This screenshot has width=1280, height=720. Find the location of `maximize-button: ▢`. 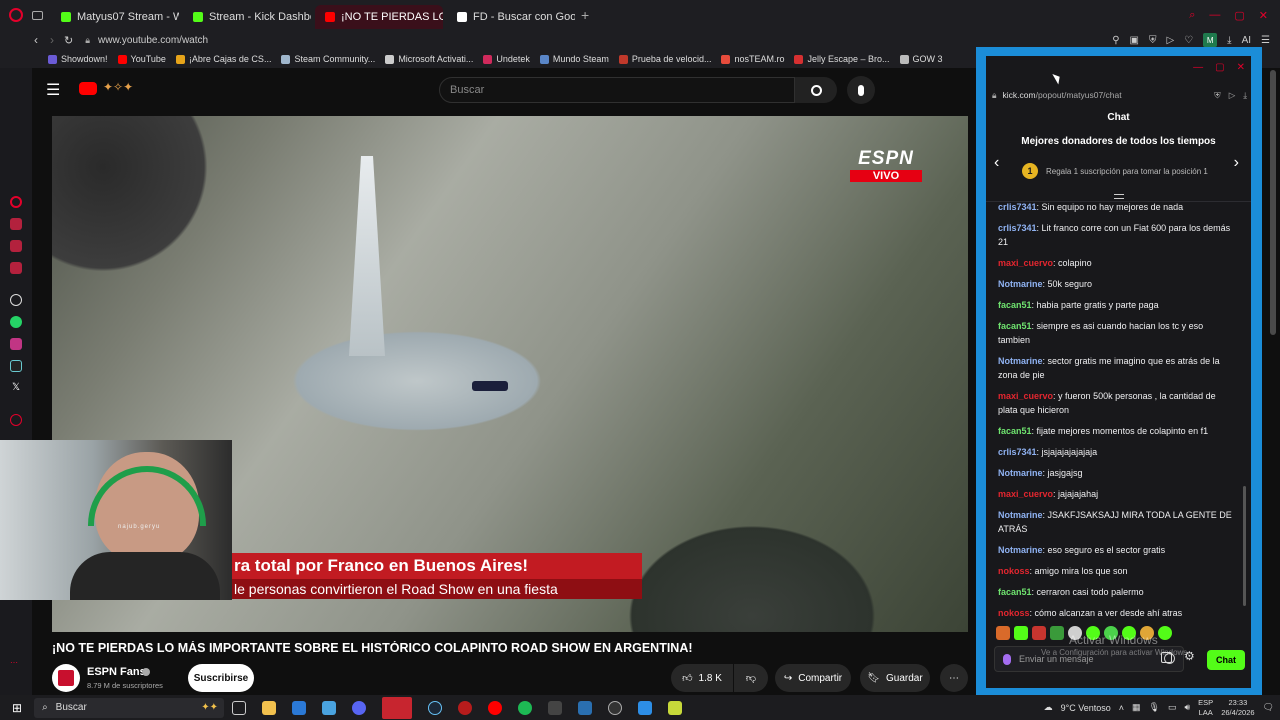

maximize-button: ▢ is located at coordinates (1239, 15).